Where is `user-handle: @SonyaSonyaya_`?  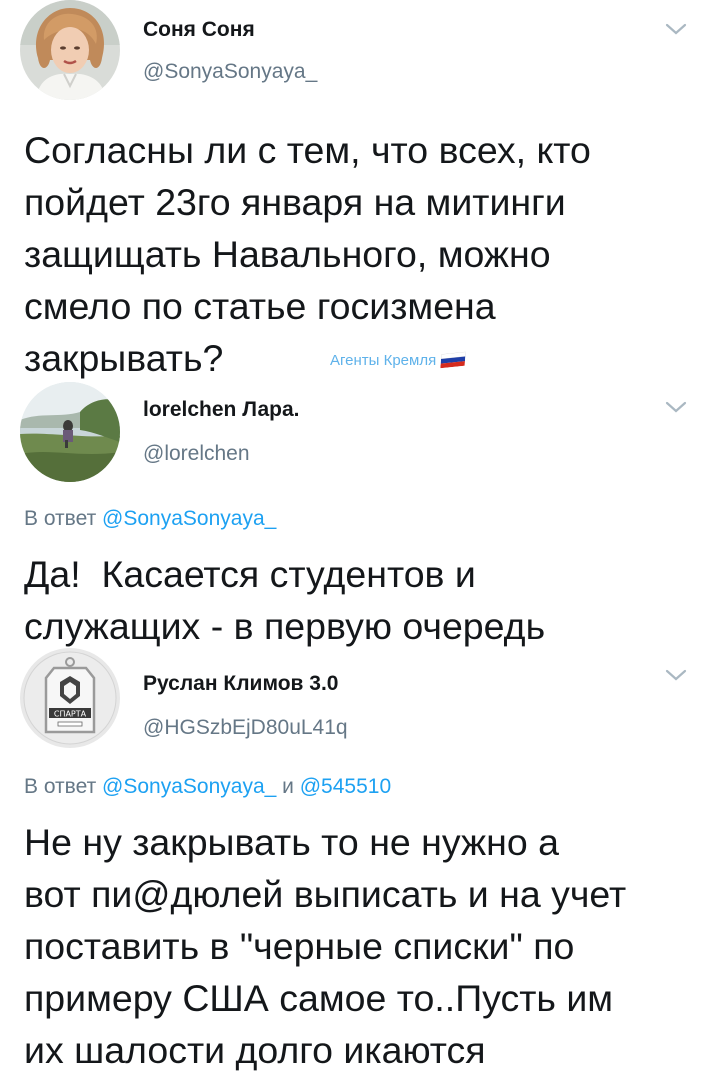 user-handle: @SonyaSonyaya_ is located at coordinates (230, 72).